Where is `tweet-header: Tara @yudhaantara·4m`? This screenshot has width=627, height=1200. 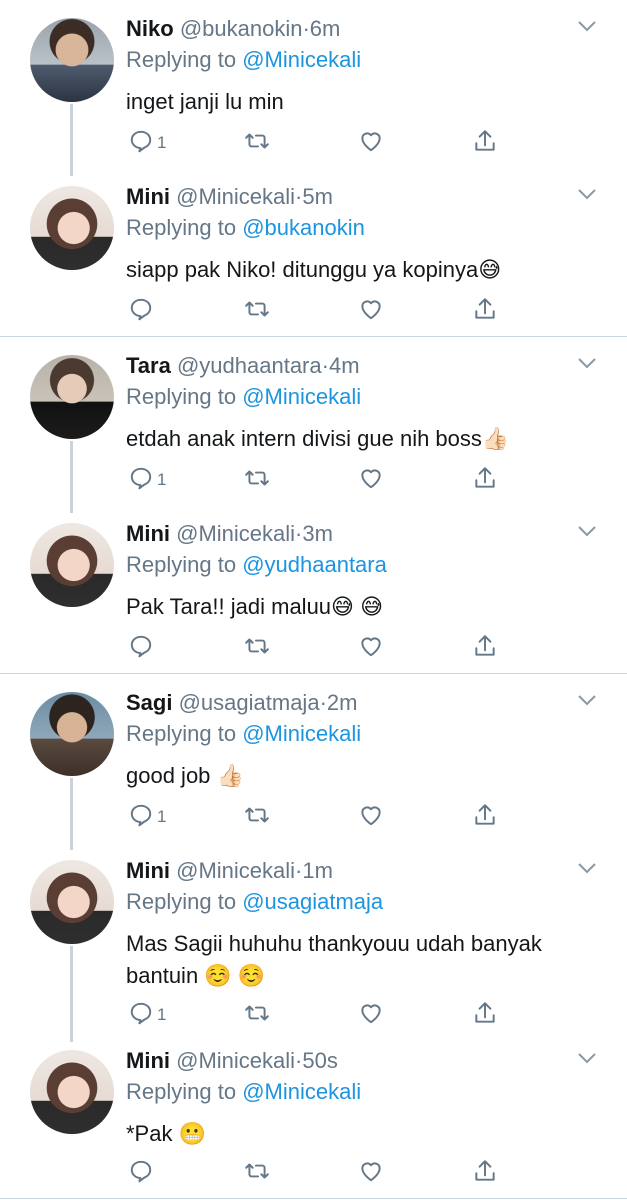 tweet-header: Tara @yudhaantara·4m is located at coordinates (243, 366).